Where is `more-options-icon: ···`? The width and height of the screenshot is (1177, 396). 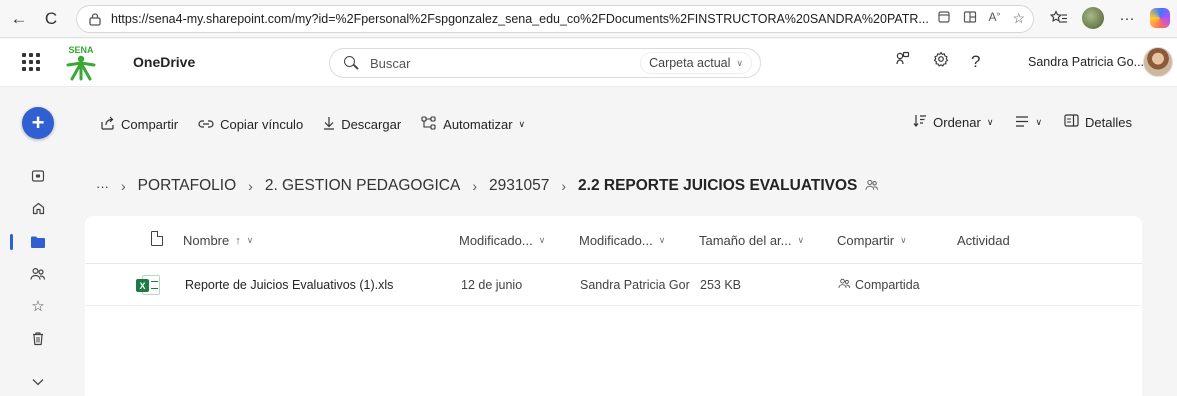 more-options-icon: ··· is located at coordinates (1127, 18).